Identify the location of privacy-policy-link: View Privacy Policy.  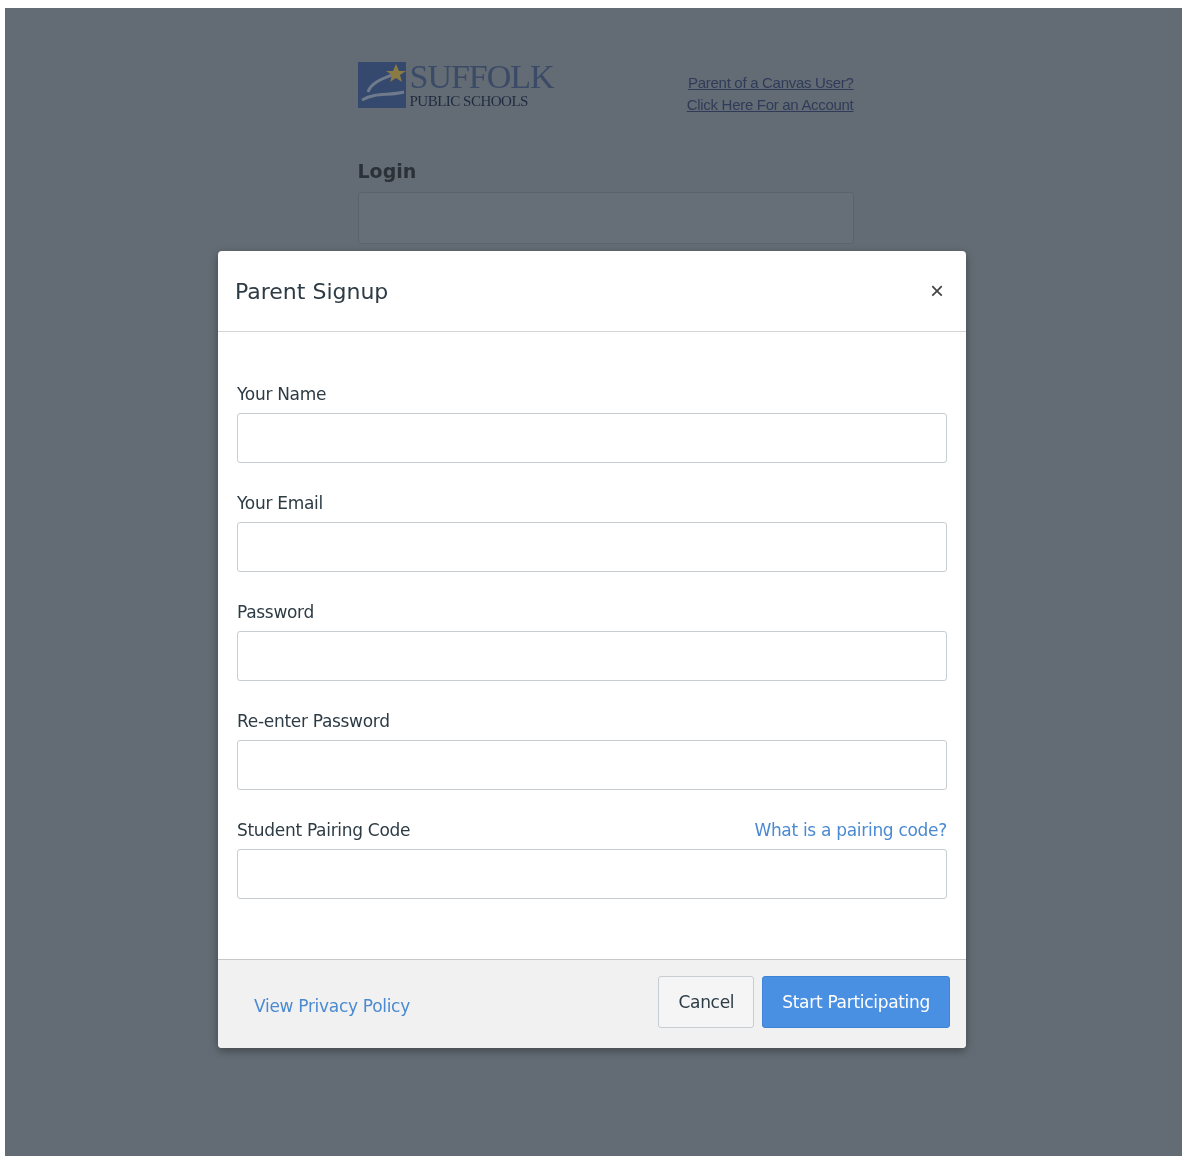
(332, 1006).